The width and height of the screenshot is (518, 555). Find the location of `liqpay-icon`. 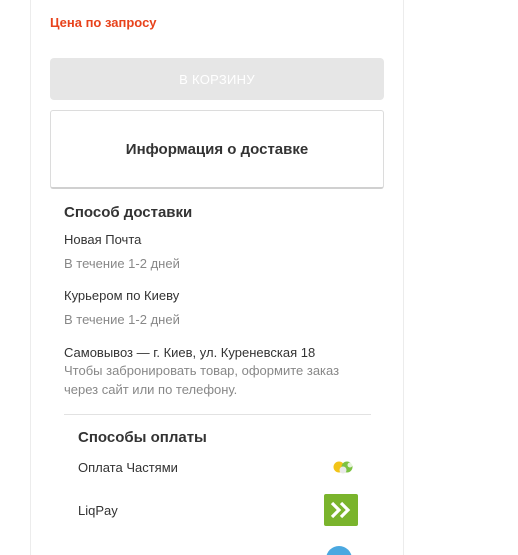

liqpay-icon is located at coordinates (341, 510).